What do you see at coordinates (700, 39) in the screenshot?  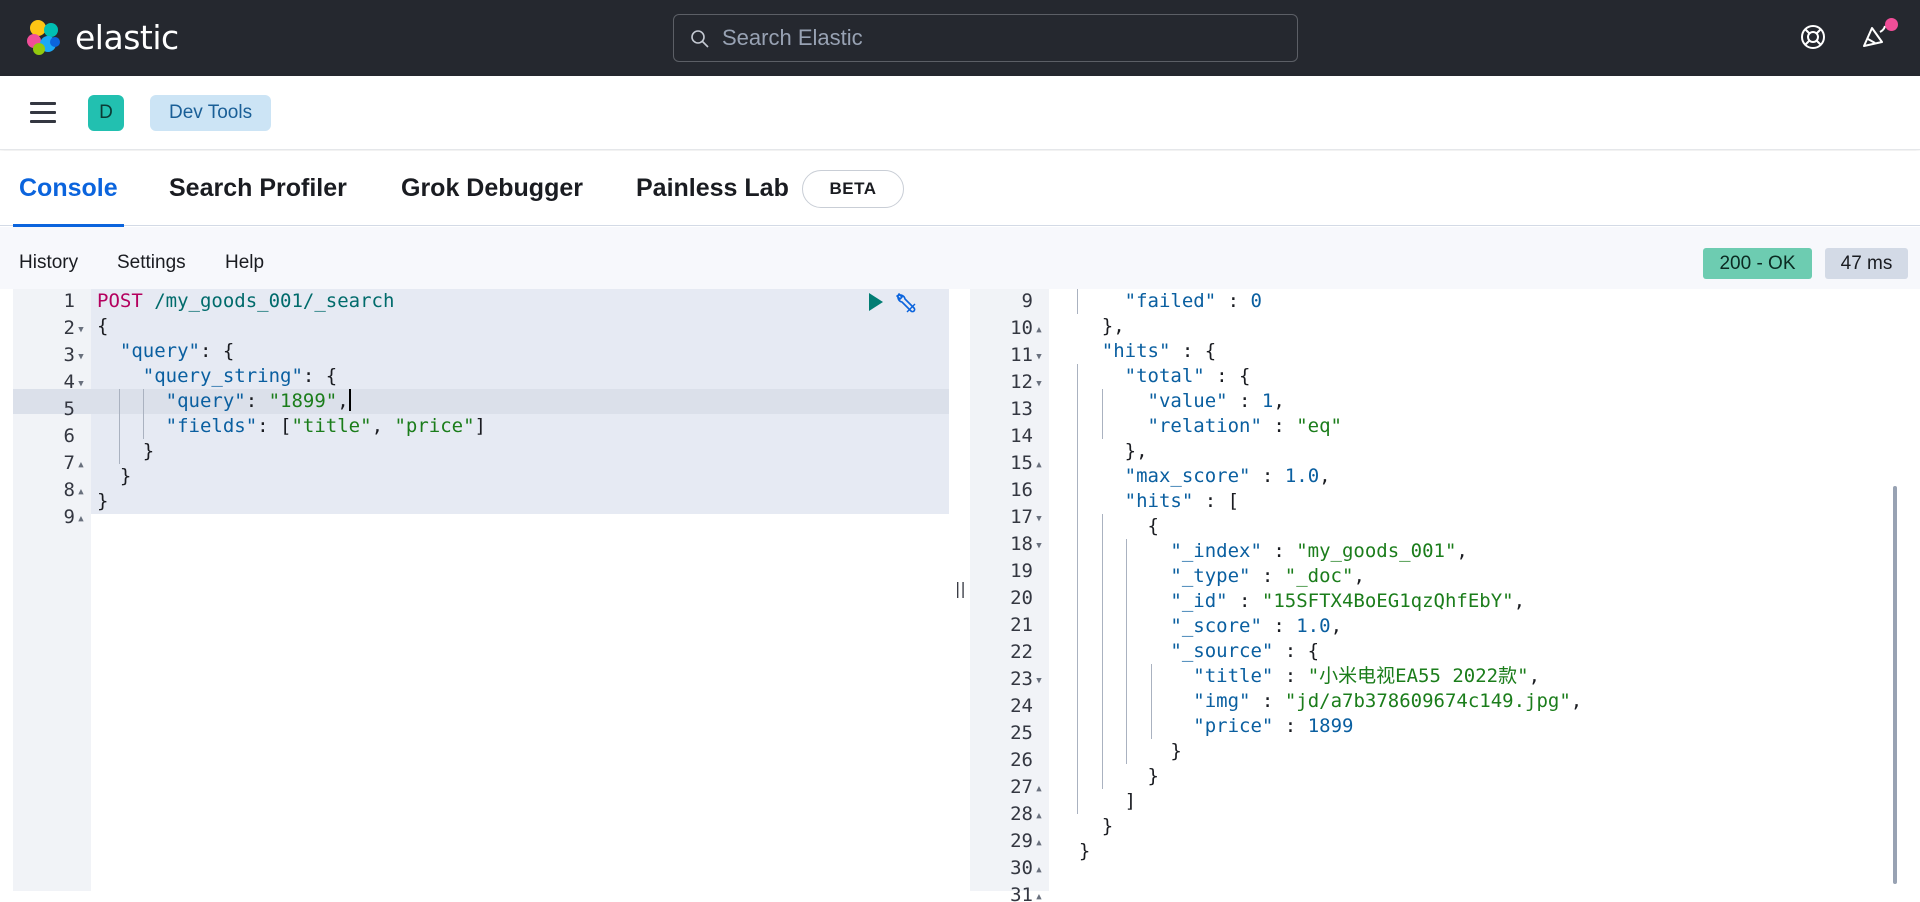 I see `search-icon` at bounding box center [700, 39].